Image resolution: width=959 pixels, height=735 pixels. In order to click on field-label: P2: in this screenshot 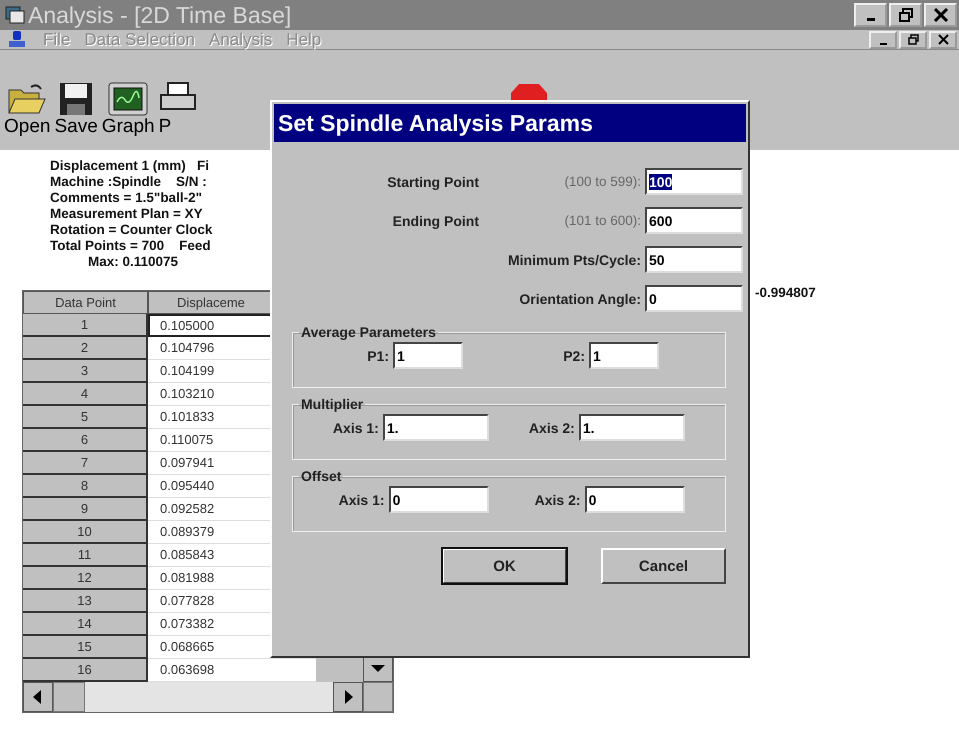, I will do `click(573, 356)`.